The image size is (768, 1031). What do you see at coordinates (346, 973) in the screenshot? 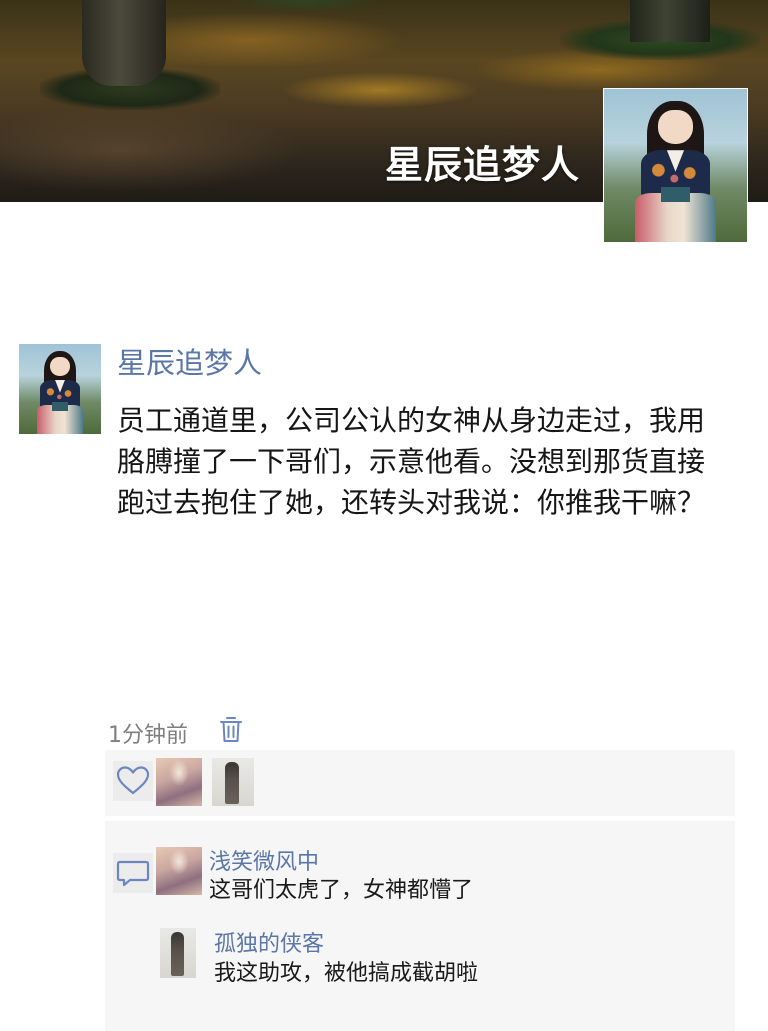
I see `comment-text: 我这助攻，被他搞成截胡啦` at bounding box center [346, 973].